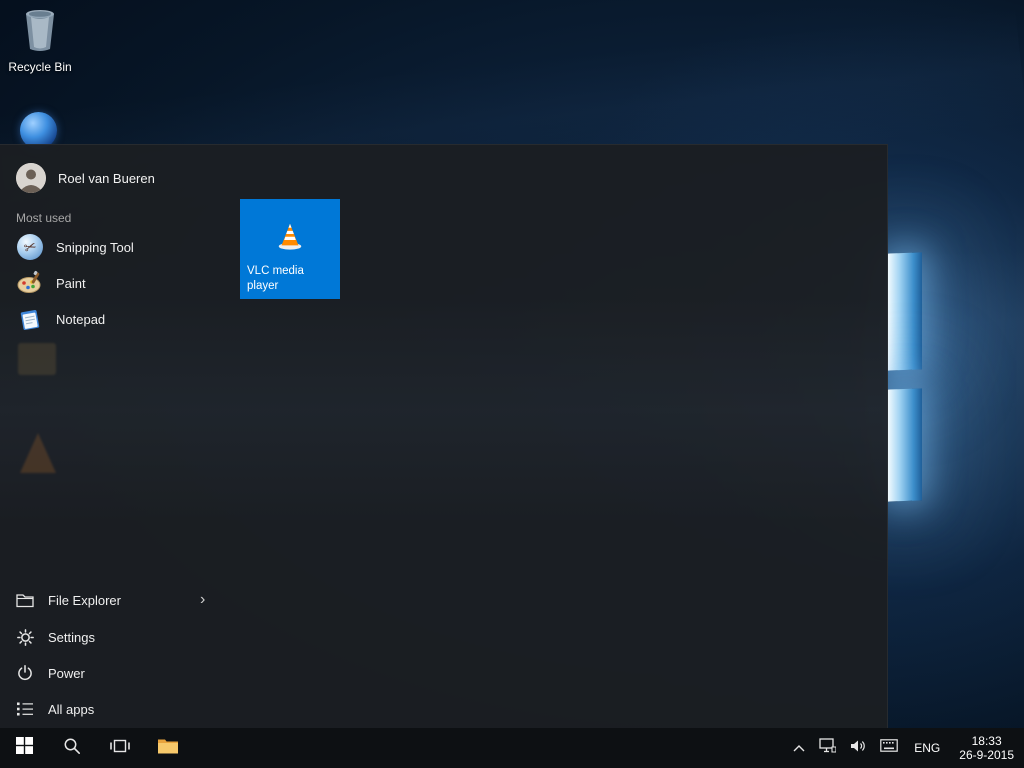 The width and height of the screenshot is (1024, 768). Describe the element at coordinates (40, 67) in the screenshot. I see `recycle-bin-label: Recycle Bin` at that location.